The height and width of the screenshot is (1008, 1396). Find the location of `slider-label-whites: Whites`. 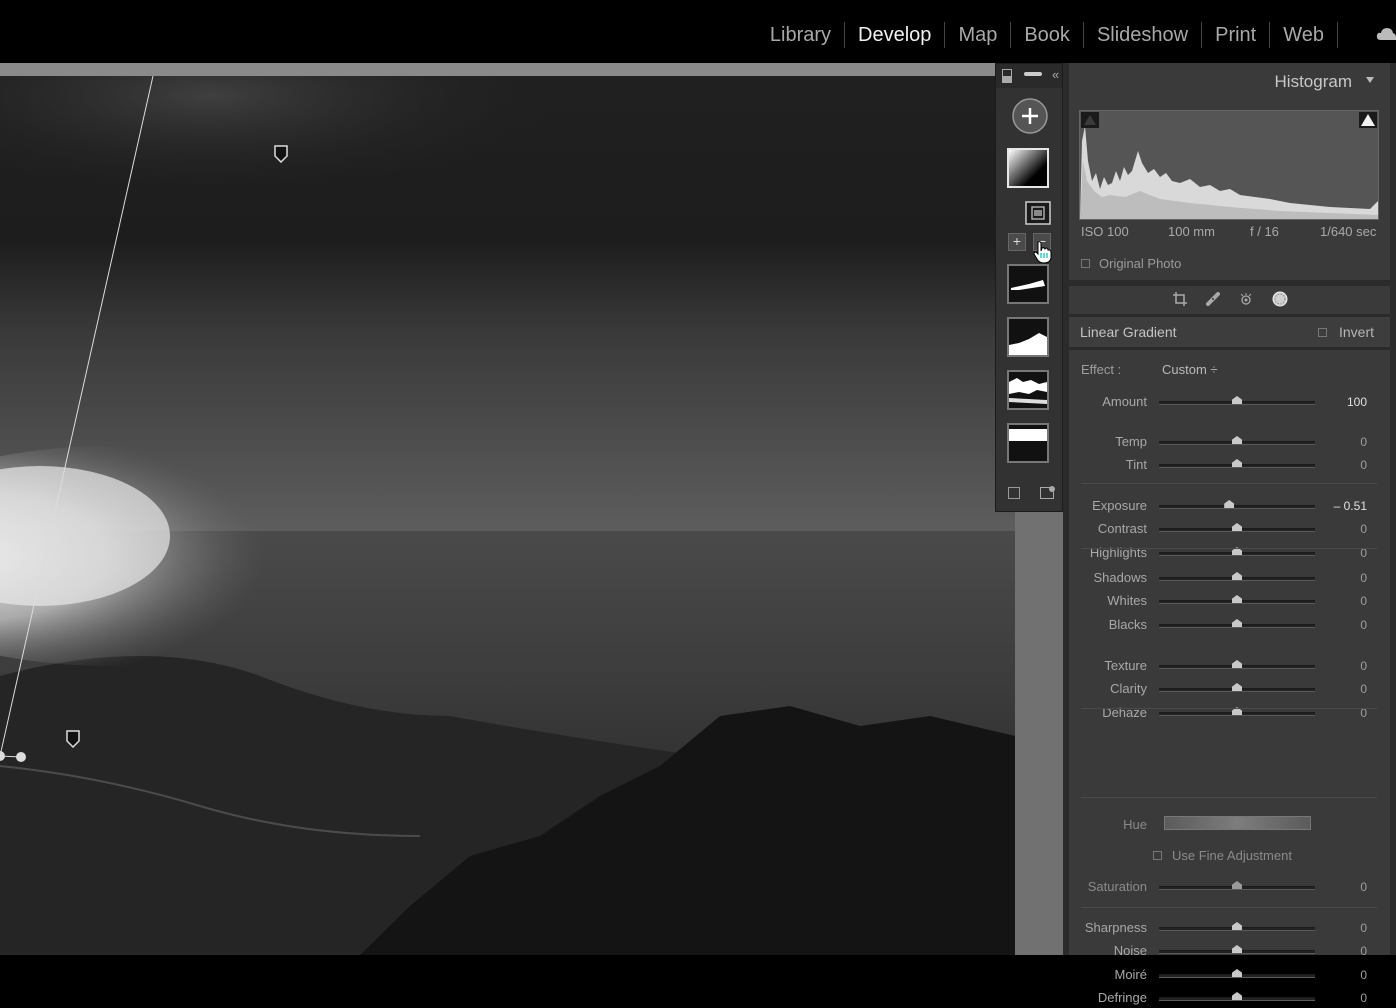

slider-label-whites: Whites is located at coordinates (1127, 600).